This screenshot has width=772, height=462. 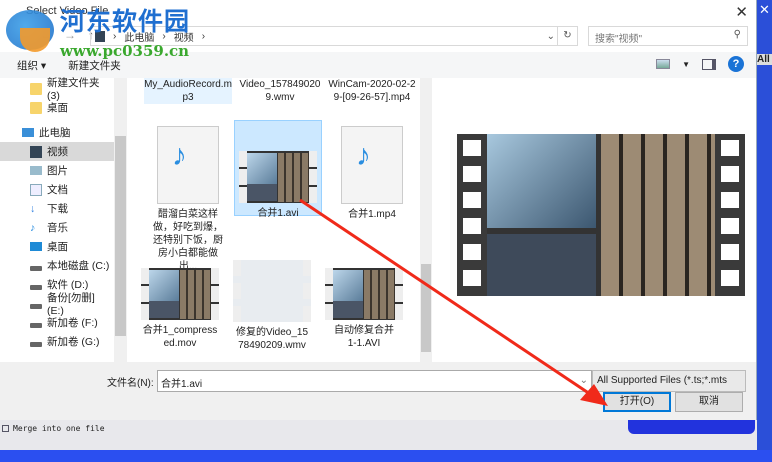 I want to click on background-app-strip: ✕ All, so click(x=764, y=231).